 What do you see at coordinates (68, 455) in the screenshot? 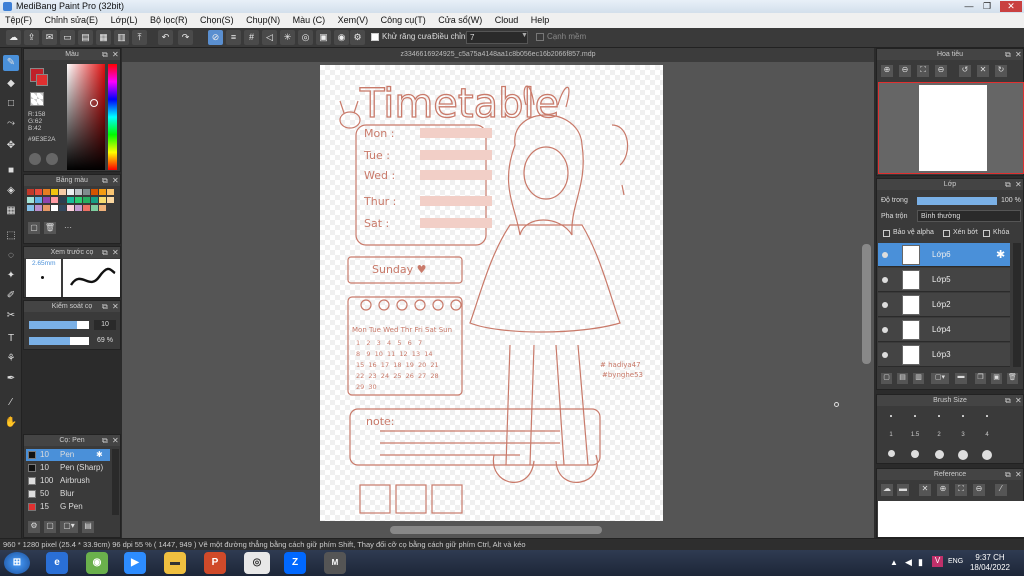
I see `brush-item: 10 Pen ✱` at bounding box center [68, 455].